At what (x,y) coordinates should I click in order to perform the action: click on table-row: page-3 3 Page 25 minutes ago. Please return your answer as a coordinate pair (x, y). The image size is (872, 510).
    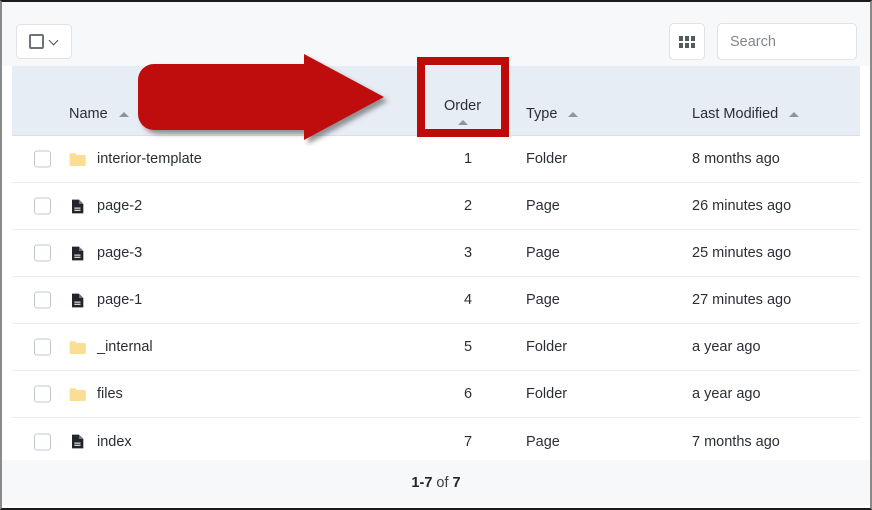
    Looking at the image, I should click on (436, 253).